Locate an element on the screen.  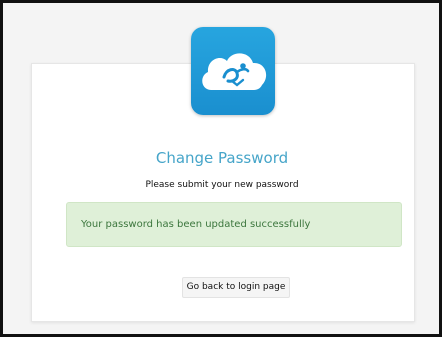
cloud-person-logo-icon is located at coordinates (234, 71).